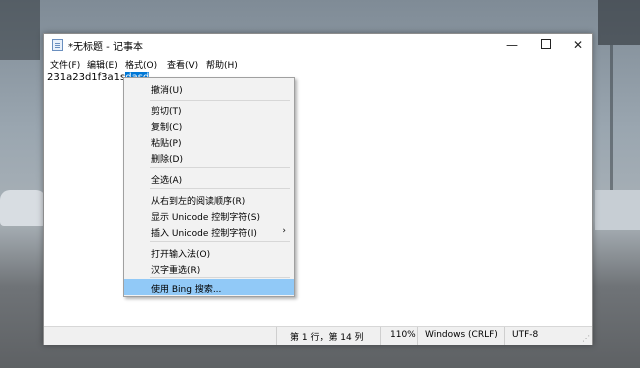  I want to click on background-pillar-left, so click(20, 30).